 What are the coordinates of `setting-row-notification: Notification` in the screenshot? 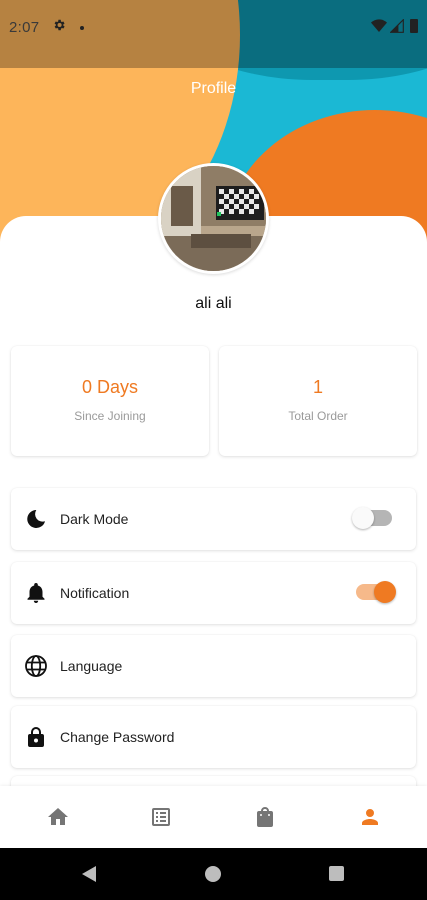 It's located at (213, 593).